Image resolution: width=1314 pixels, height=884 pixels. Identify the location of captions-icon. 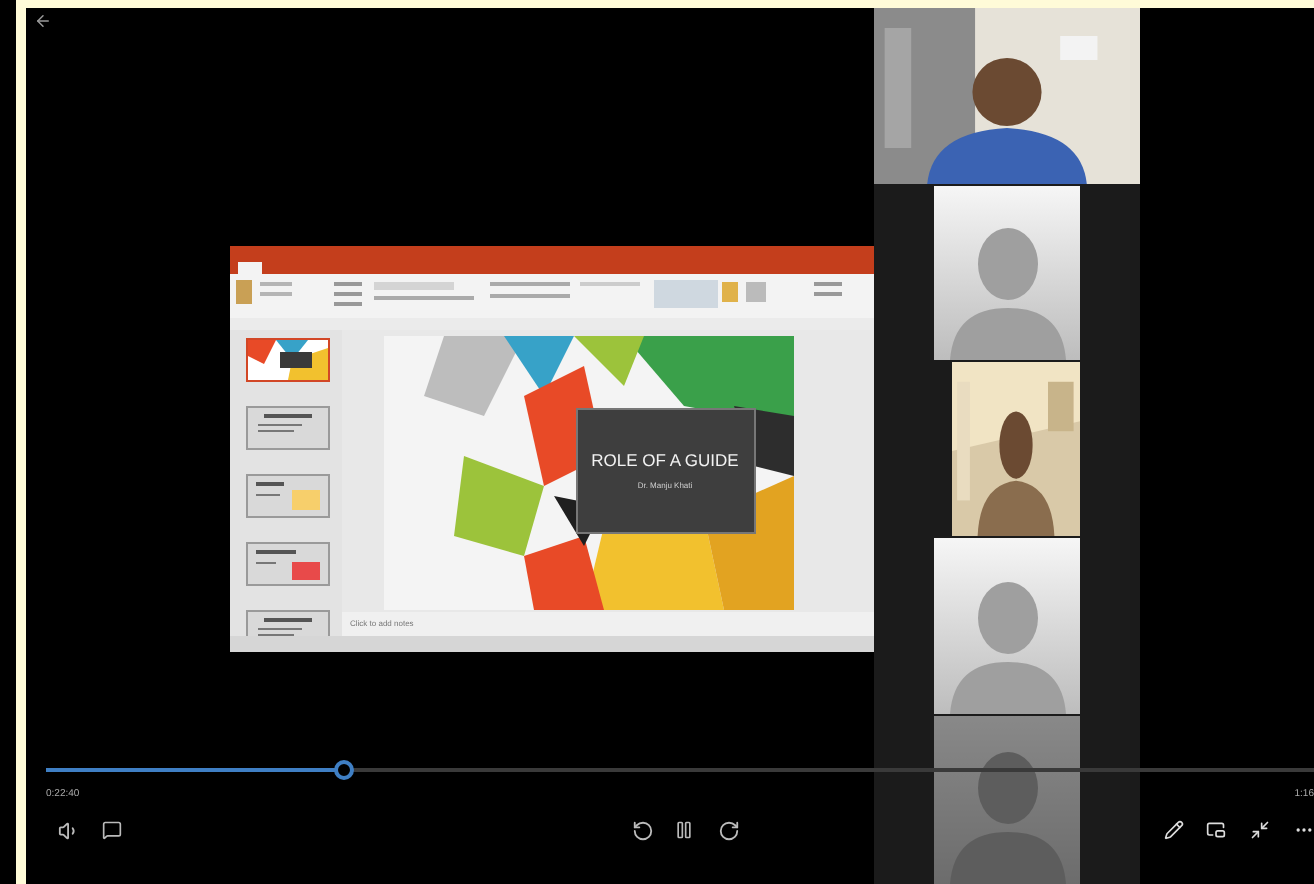
(112, 830).